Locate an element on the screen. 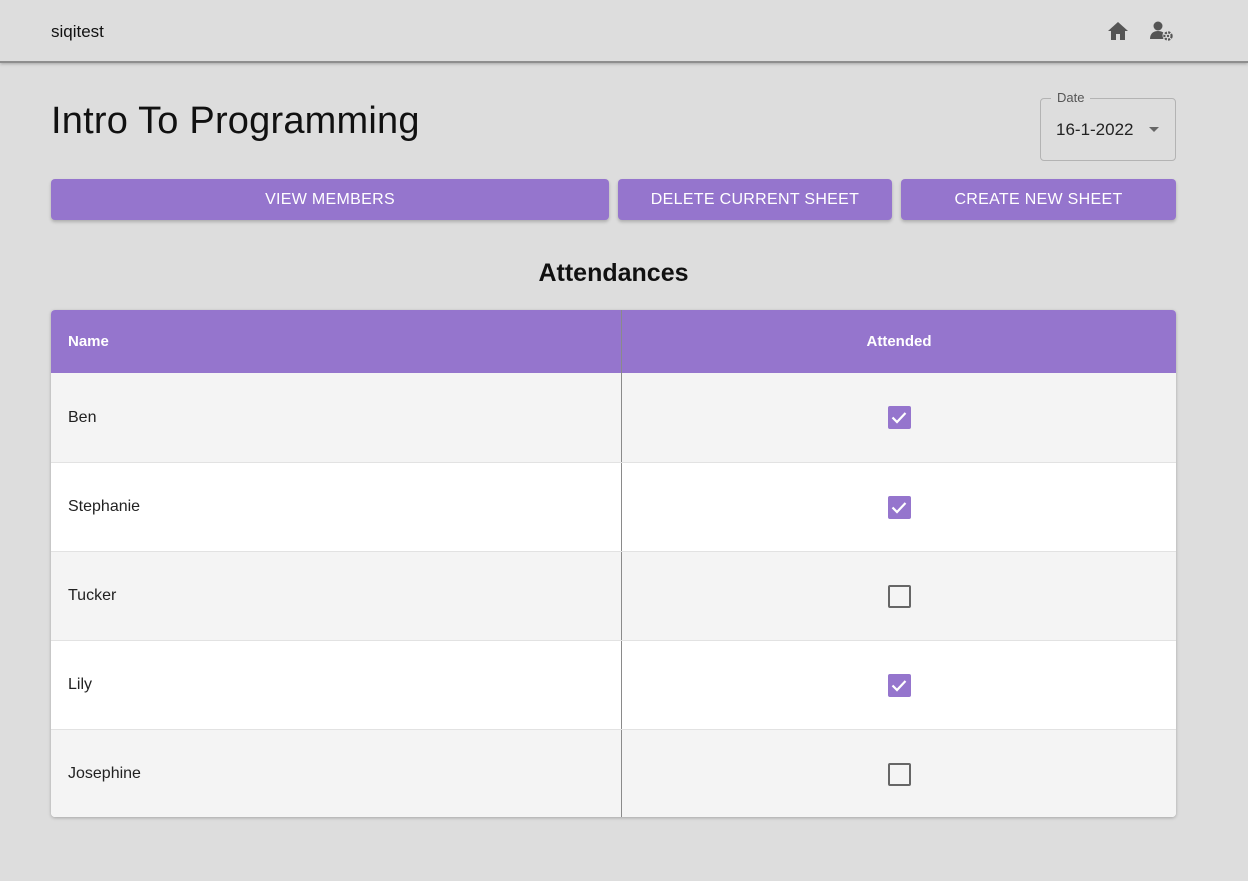 The width and height of the screenshot is (1248, 881). date-select-label: Date is located at coordinates (1071, 97).